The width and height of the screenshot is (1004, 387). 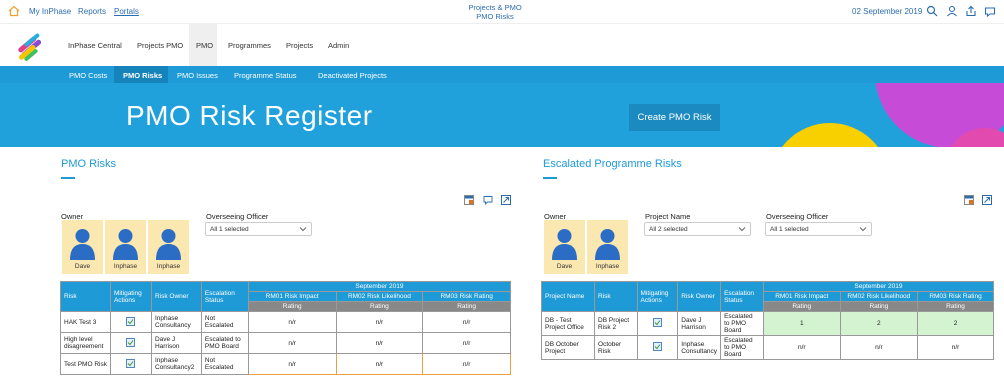 I want to click on title-underline, so click(x=68, y=178).